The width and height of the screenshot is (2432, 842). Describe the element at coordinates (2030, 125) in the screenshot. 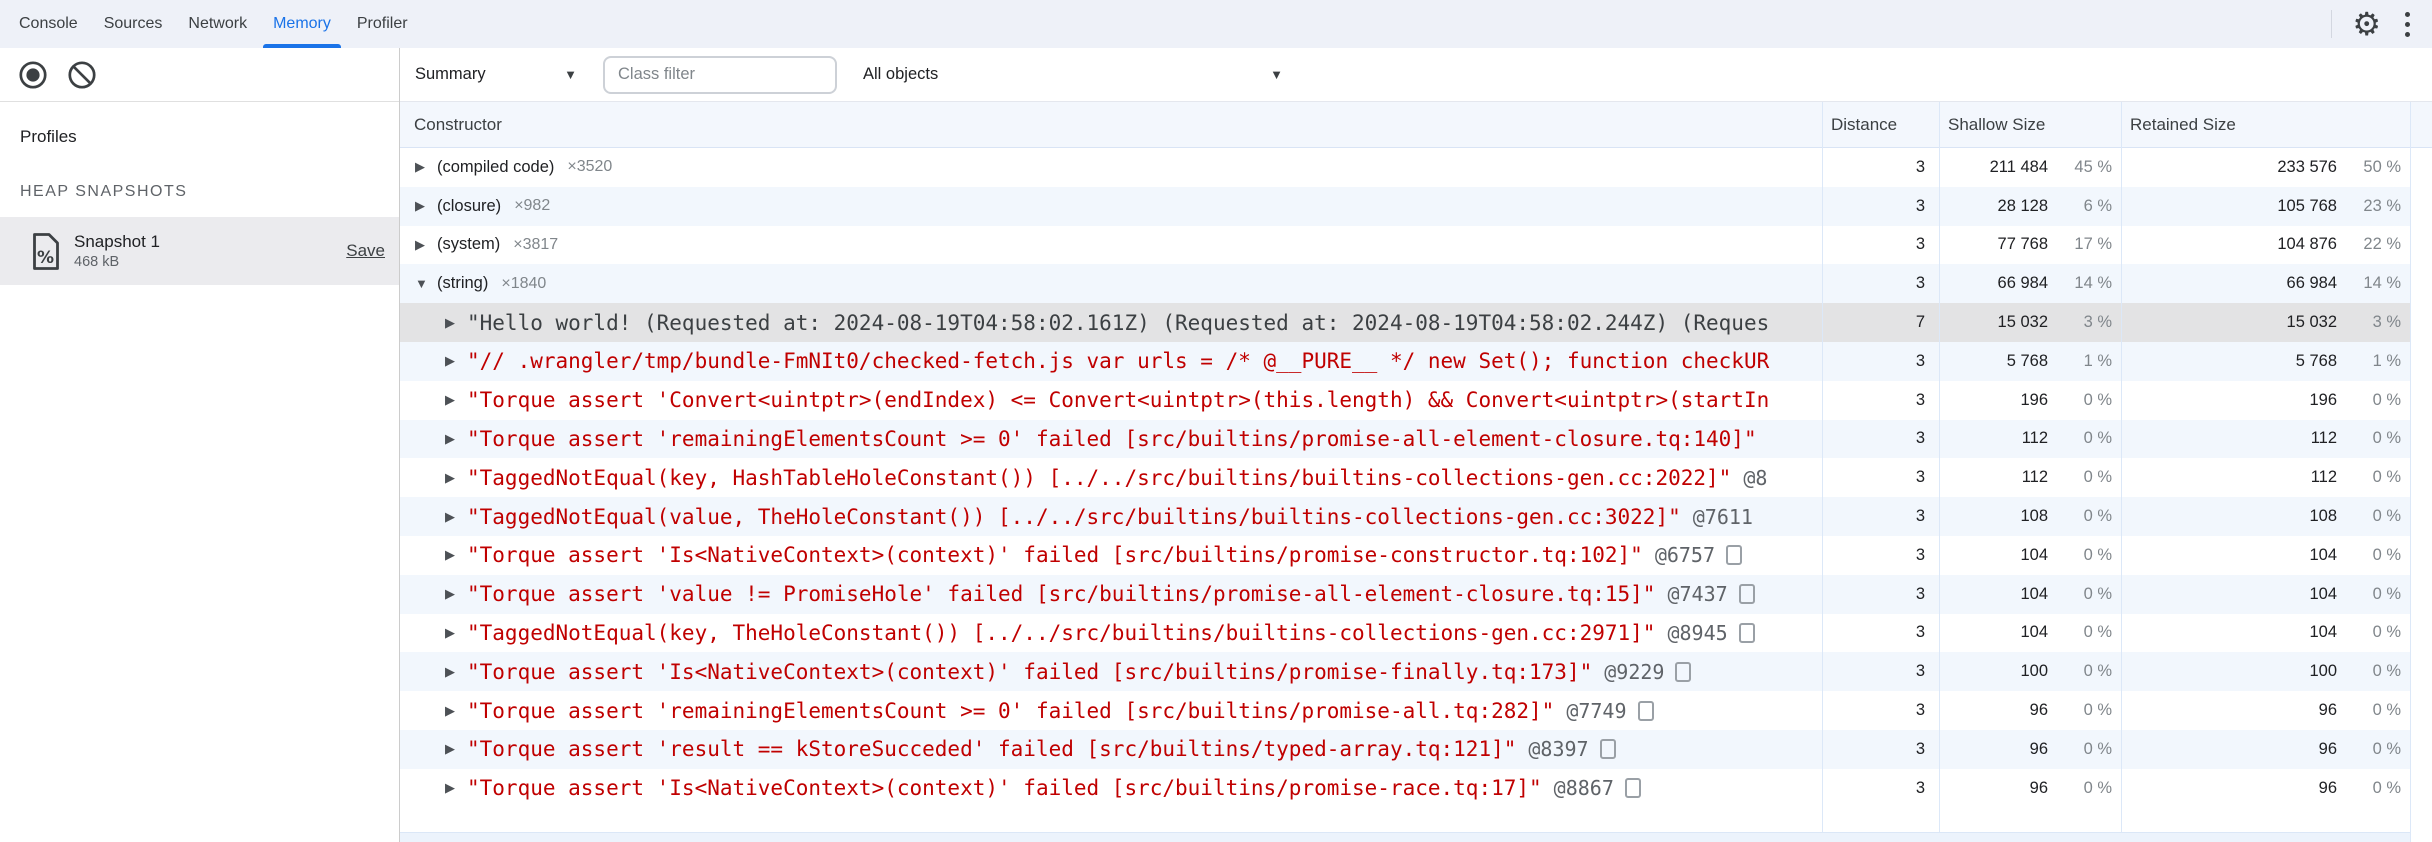

I see `column-header-shallow-size: Shallow Size` at that location.